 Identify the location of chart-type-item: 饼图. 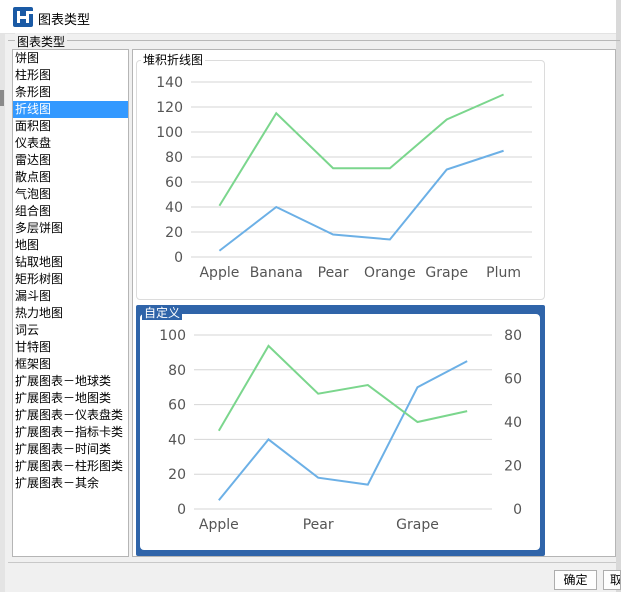
(70, 58).